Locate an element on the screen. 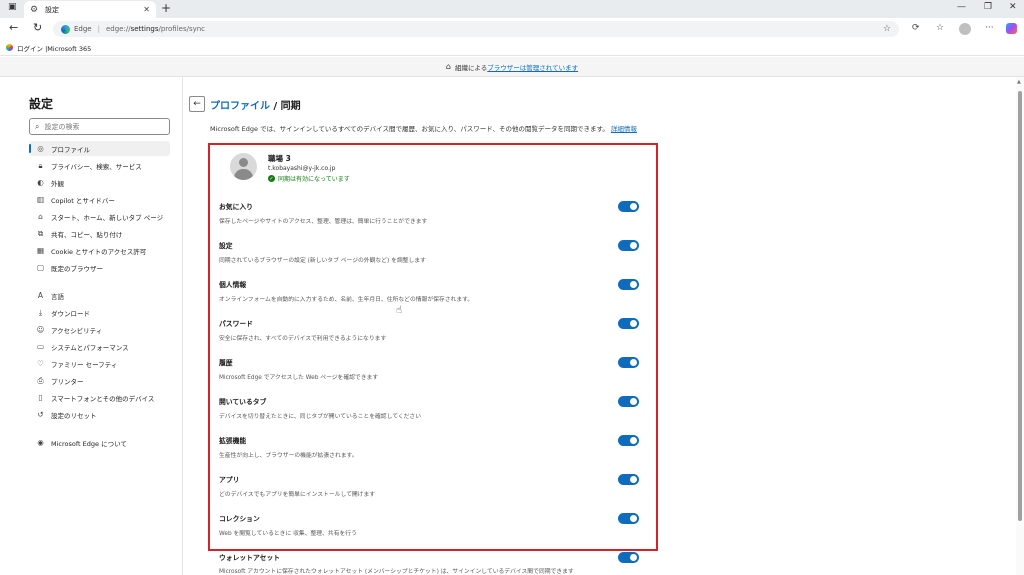 Image resolution: width=1024 pixels, height=575 pixels. toggle-personal-info is located at coordinates (628, 284).